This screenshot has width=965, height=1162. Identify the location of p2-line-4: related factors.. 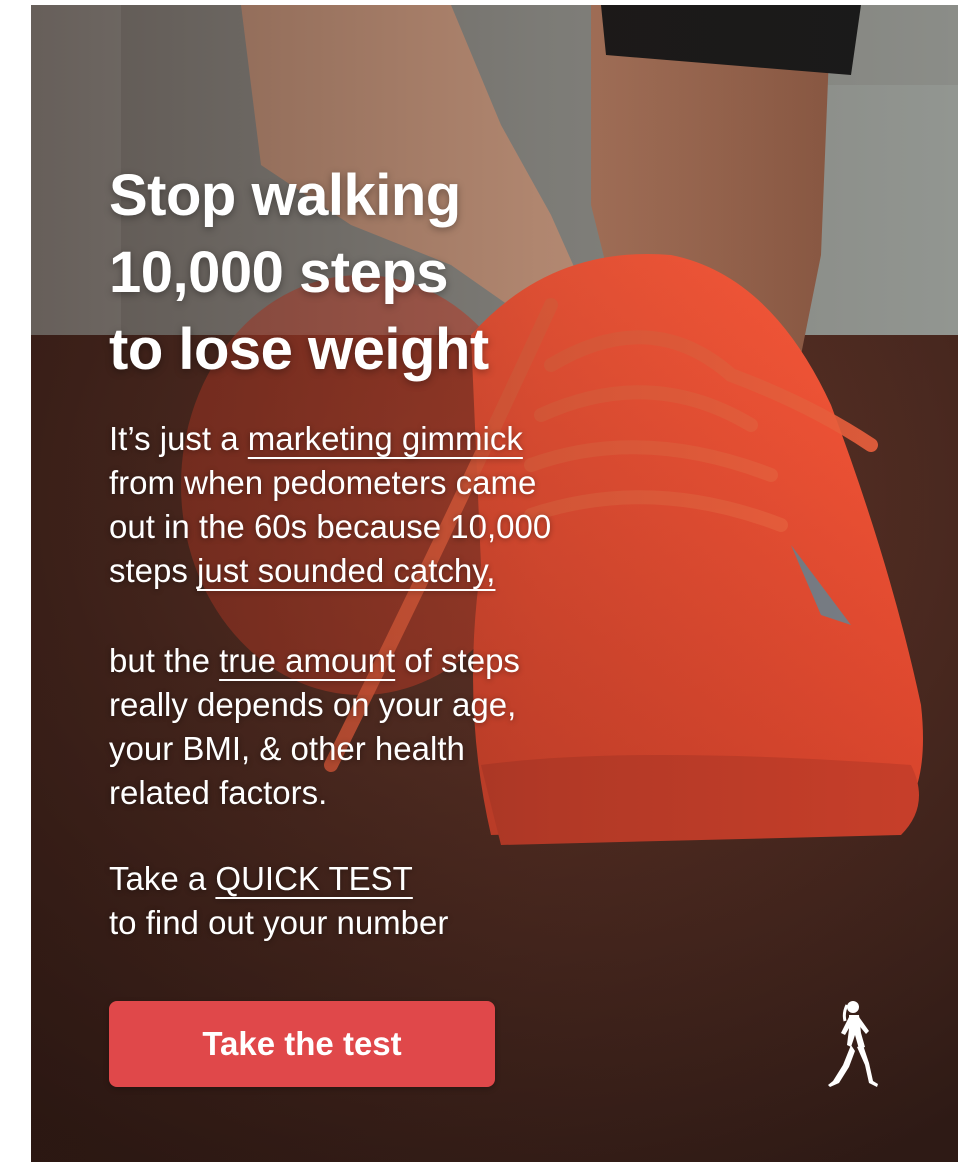
(218, 792).